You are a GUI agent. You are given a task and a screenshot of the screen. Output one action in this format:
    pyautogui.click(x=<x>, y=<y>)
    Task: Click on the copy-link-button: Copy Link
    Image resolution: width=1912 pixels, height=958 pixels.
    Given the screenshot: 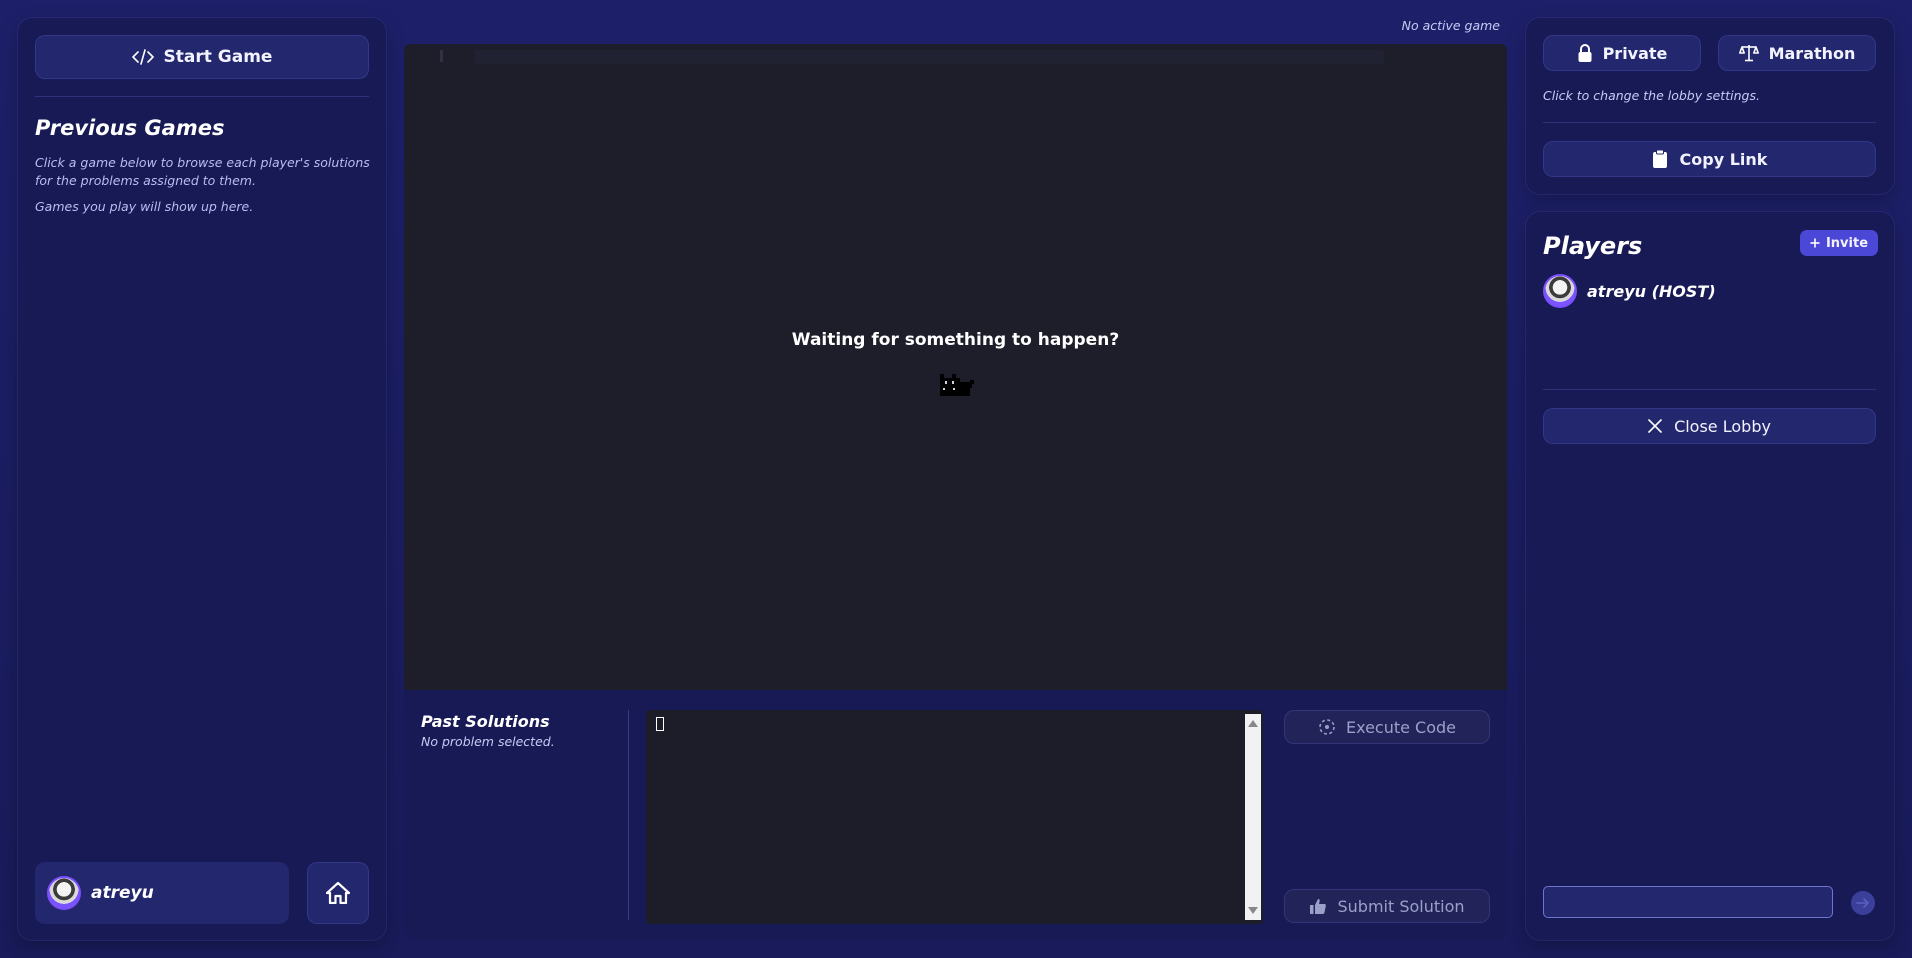 What is the action you would take?
    pyautogui.click(x=1709, y=159)
    